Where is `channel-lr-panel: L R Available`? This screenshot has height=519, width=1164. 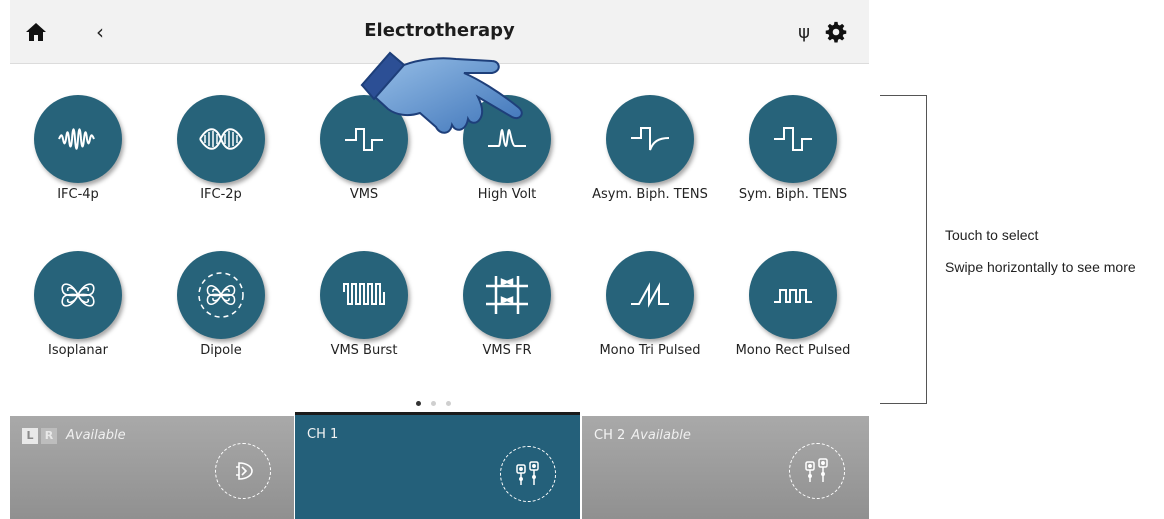
channel-lr-panel: L R Available is located at coordinates (152, 467).